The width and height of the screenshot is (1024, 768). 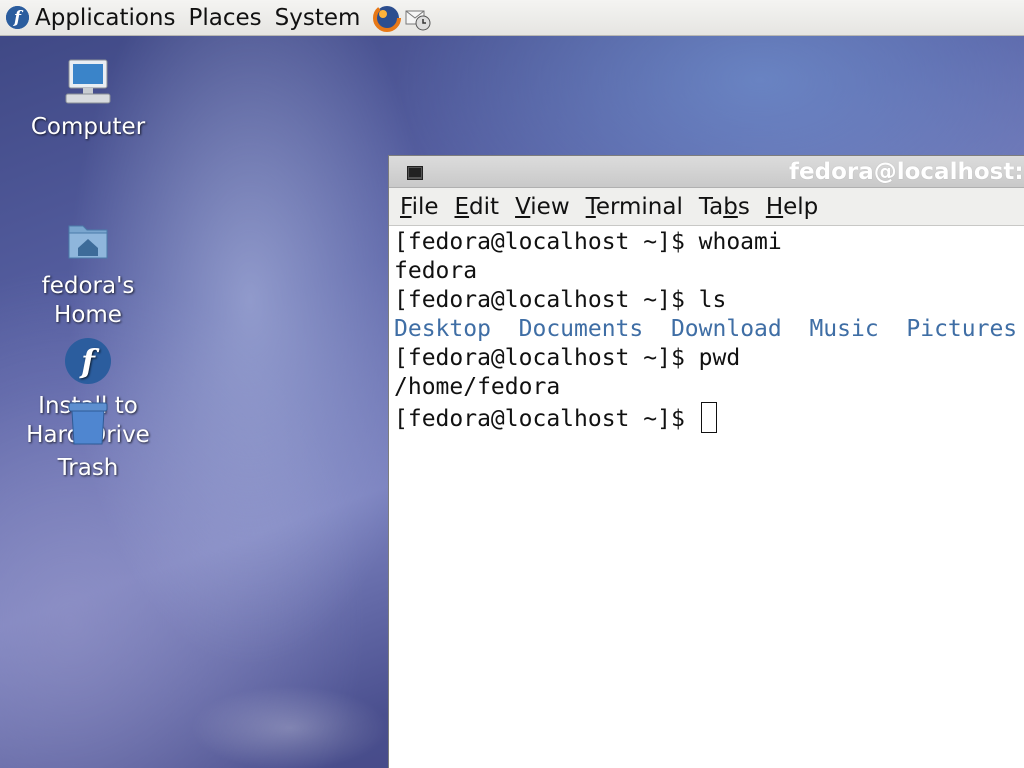 I want to click on mail-clock-icon, so click(x=418, y=18).